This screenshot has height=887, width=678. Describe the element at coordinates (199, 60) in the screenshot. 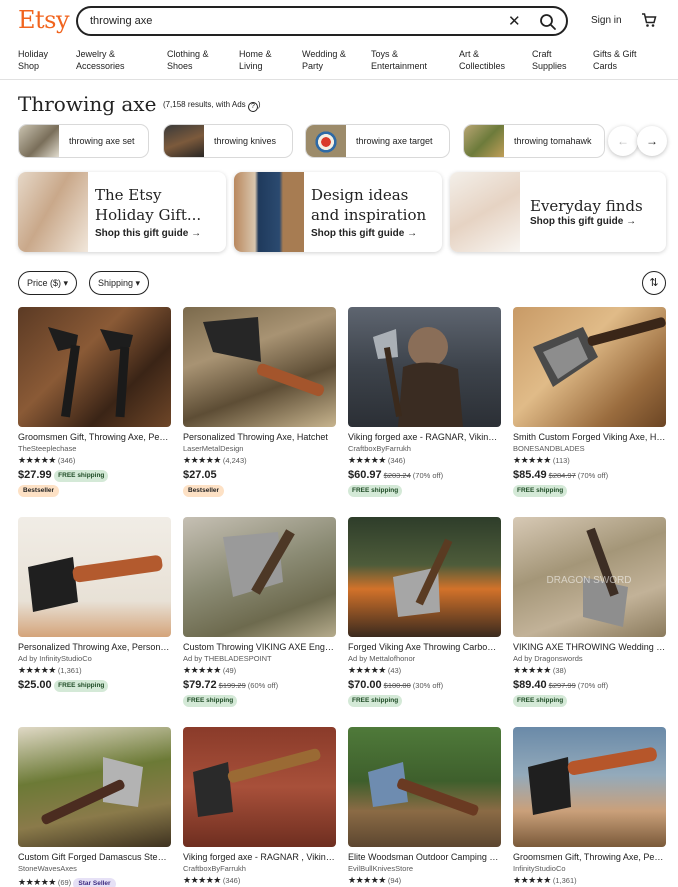

I see `category-clothing: Clothing & Shoes` at that location.